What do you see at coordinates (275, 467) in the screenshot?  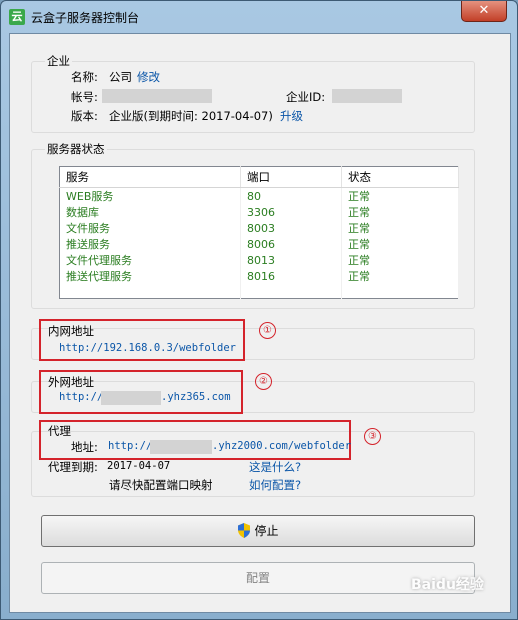 I see `what-is-this-link: 这是什么?` at bounding box center [275, 467].